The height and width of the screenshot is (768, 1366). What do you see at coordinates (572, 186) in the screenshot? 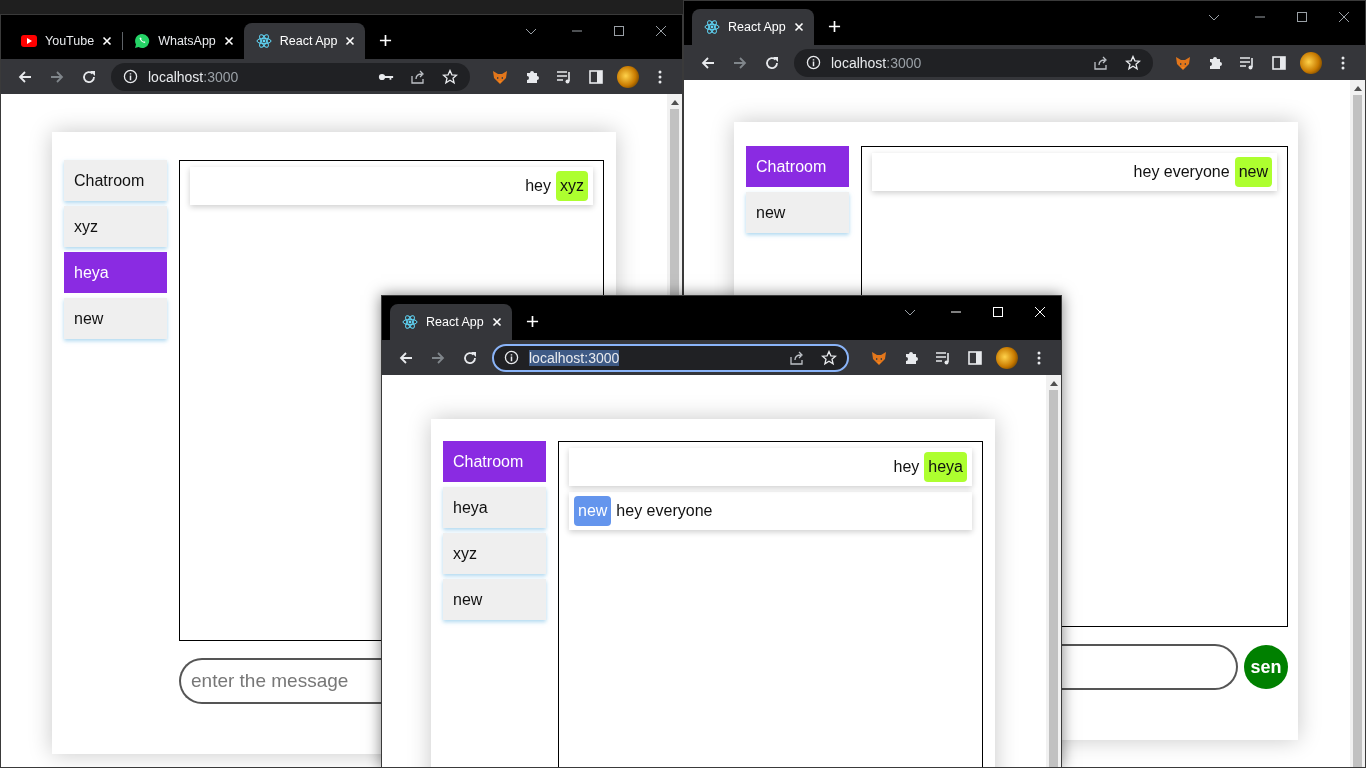
I see `sender-tag: xyz` at bounding box center [572, 186].